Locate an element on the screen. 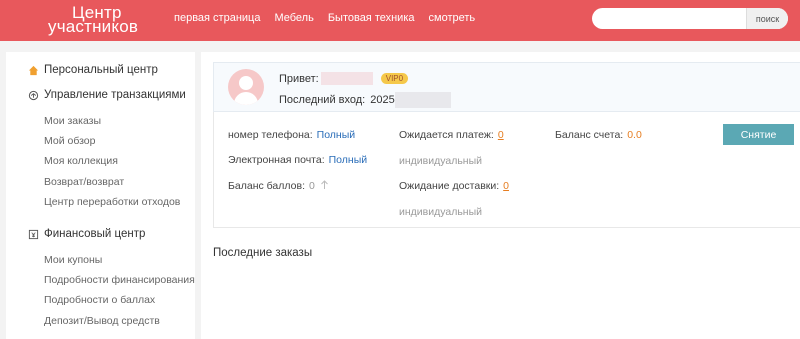 The image size is (800, 339). wallet-icon is located at coordinates (33, 234).